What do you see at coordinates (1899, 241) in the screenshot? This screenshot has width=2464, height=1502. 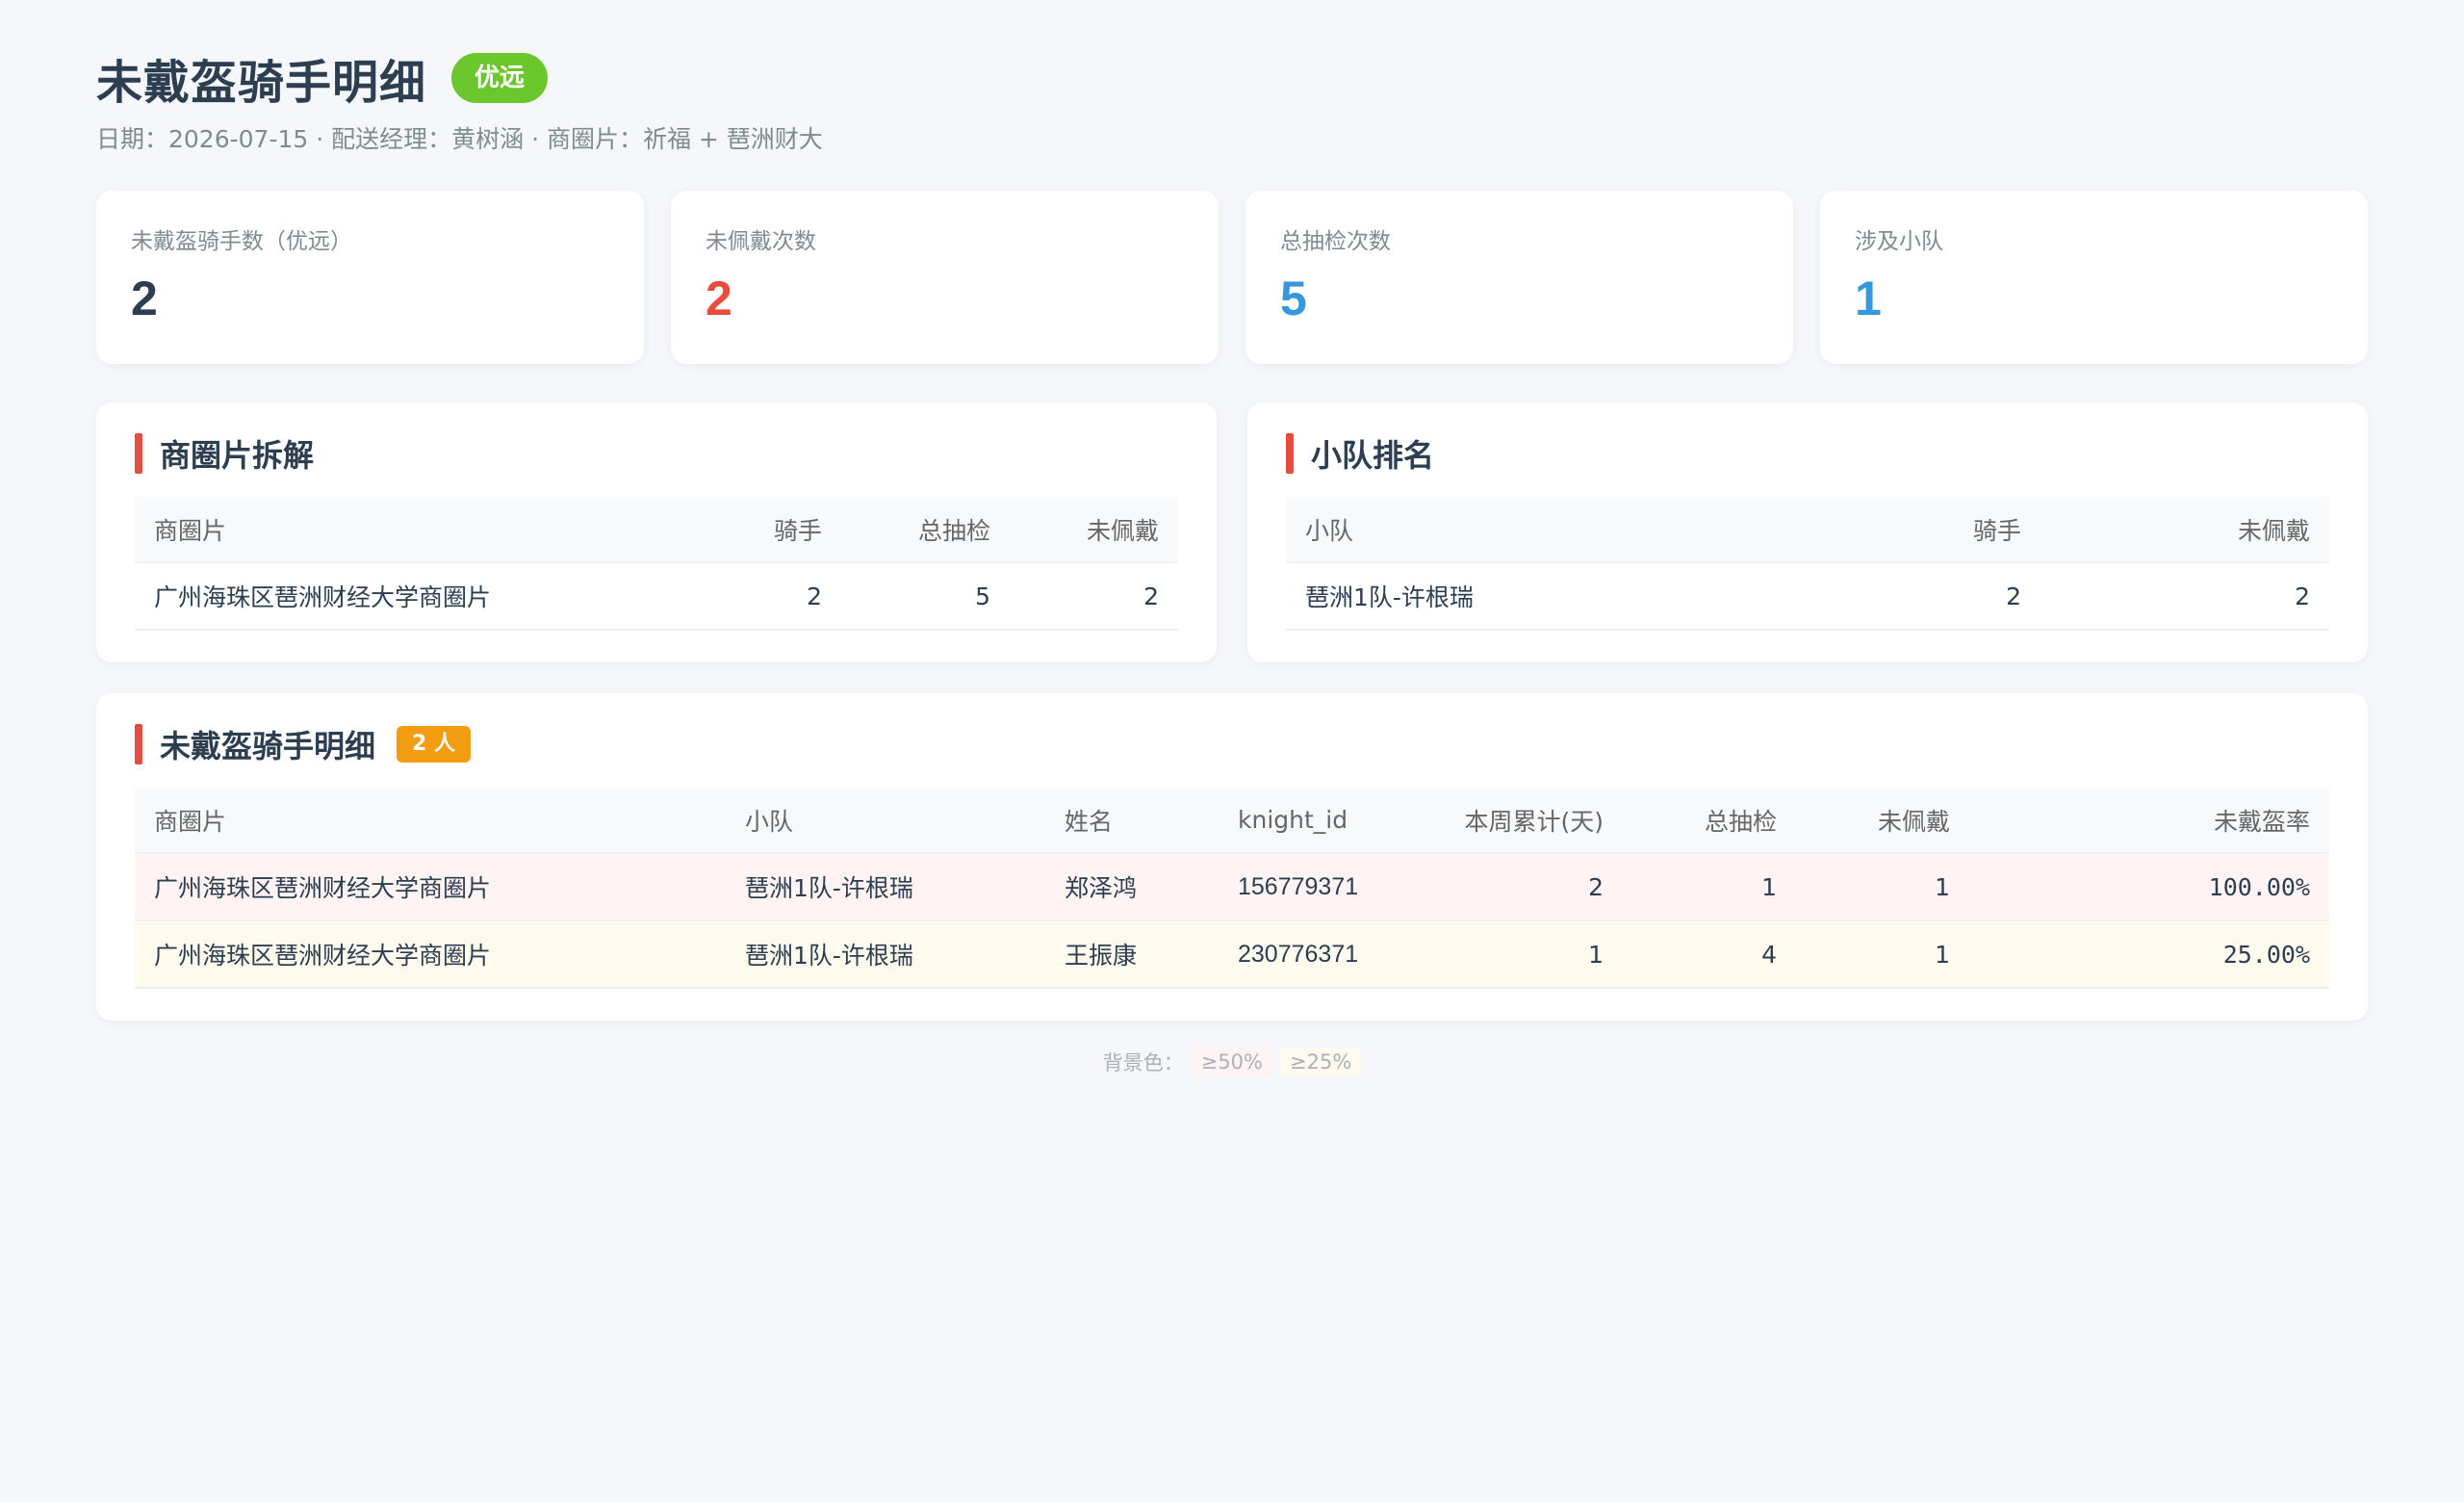 I see `stat-label: 涉及小队` at bounding box center [1899, 241].